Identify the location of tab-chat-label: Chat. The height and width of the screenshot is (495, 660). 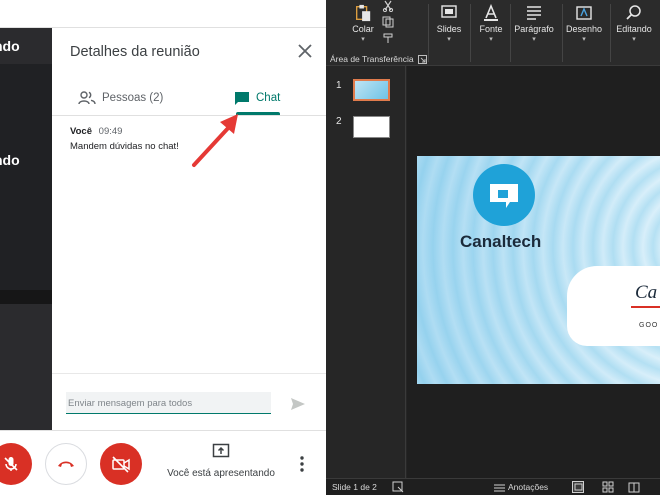
(268, 98).